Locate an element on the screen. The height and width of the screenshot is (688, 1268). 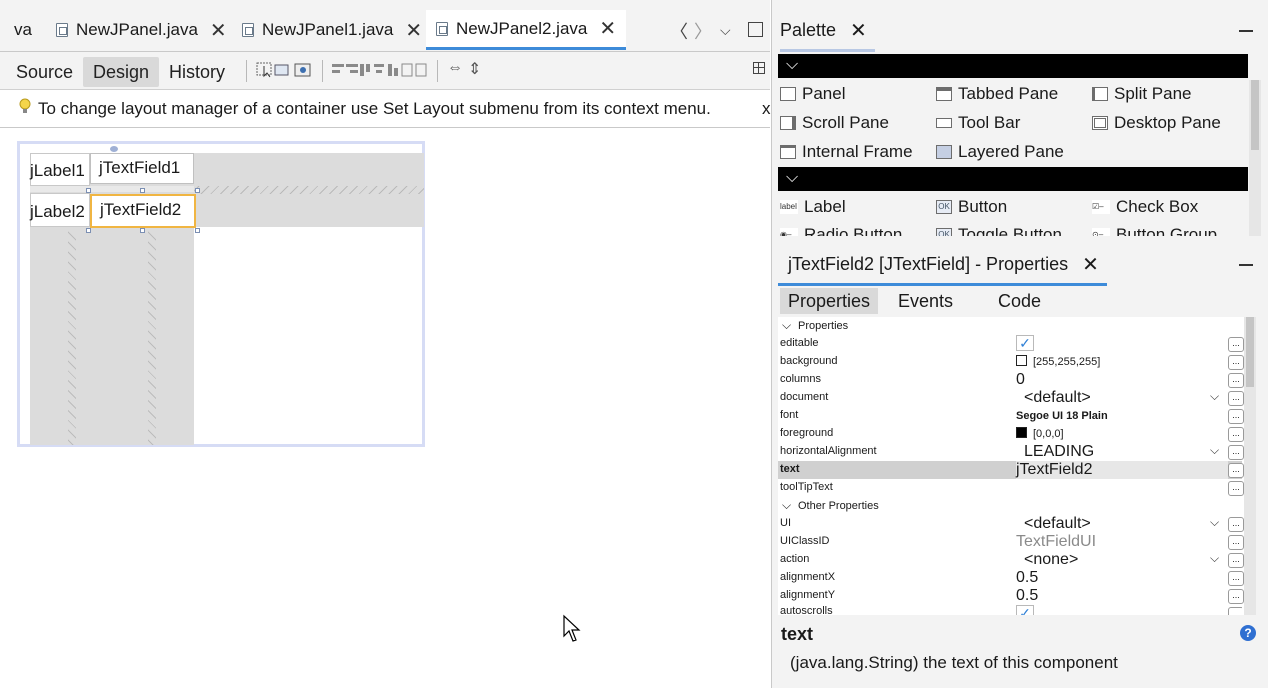
align-tools-icon is located at coordinates (380, 70).